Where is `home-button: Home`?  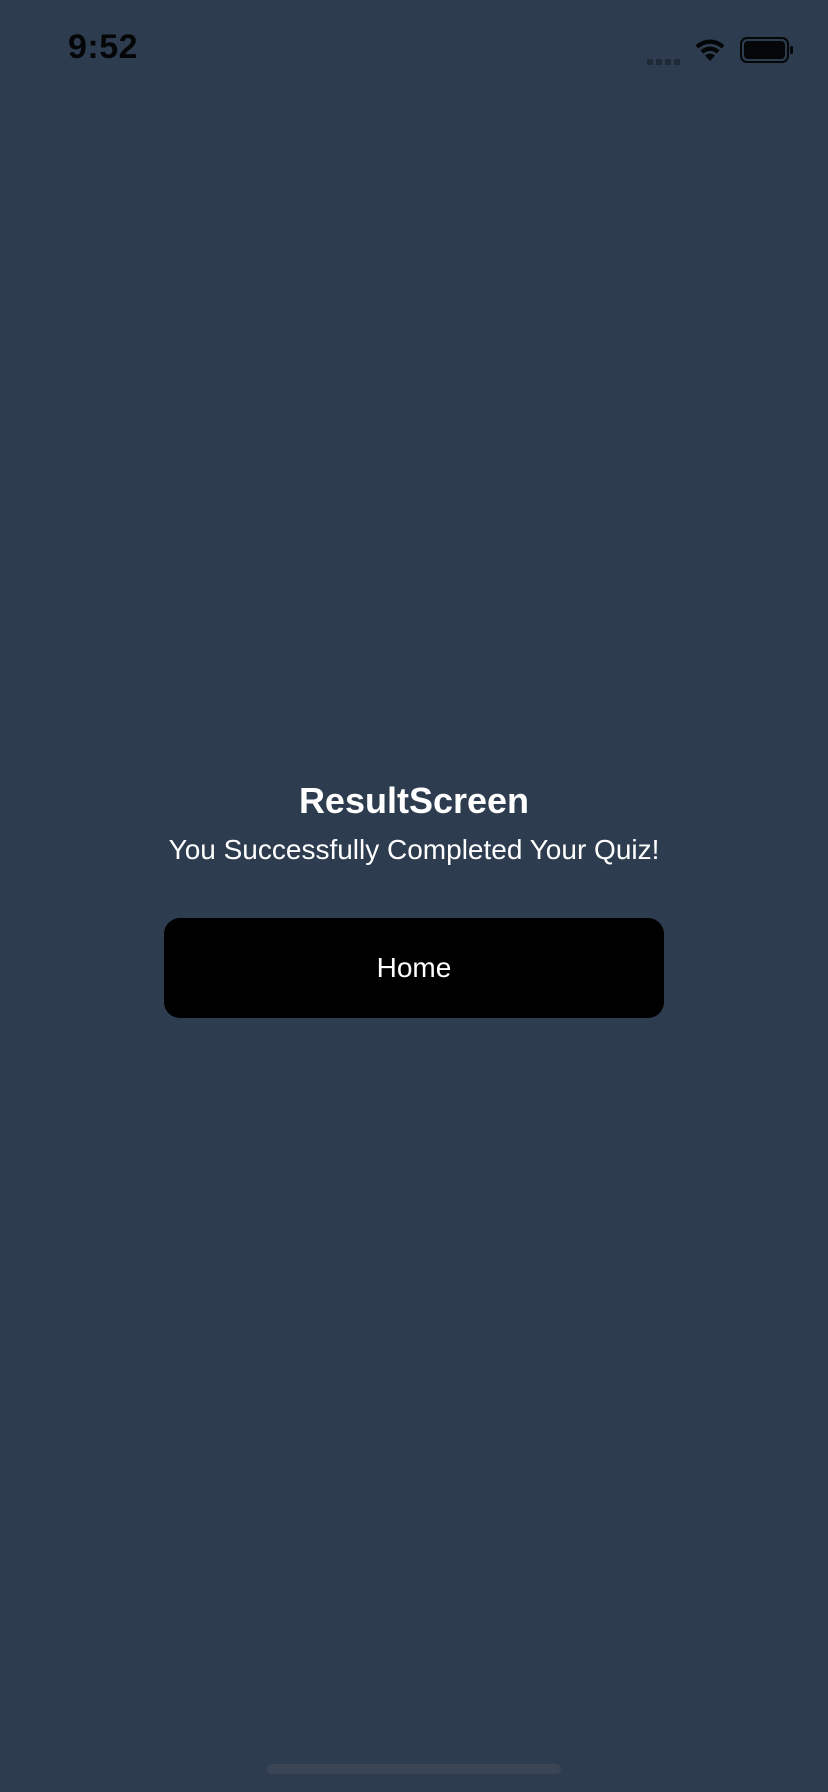 home-button: Home is located at coordinates (414, 968).